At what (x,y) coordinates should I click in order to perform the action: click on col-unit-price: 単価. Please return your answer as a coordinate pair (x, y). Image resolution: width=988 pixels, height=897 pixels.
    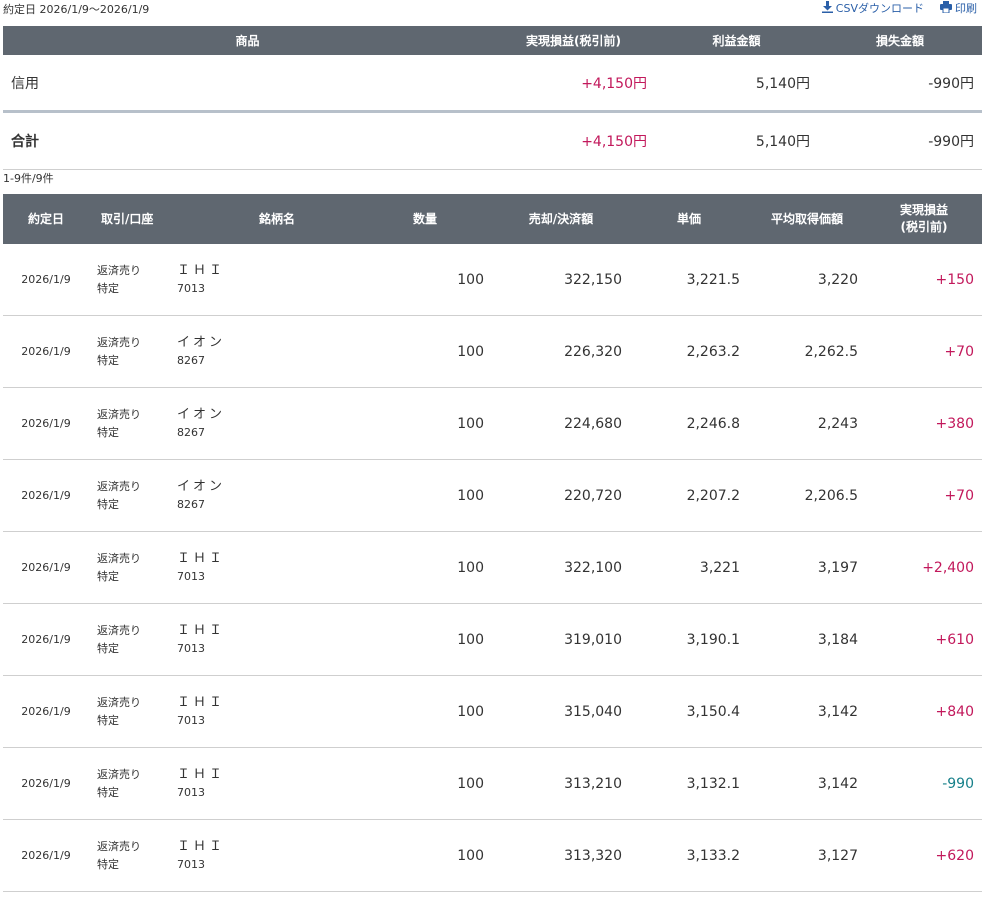
    Looking at the image, I should click on (689, 219).